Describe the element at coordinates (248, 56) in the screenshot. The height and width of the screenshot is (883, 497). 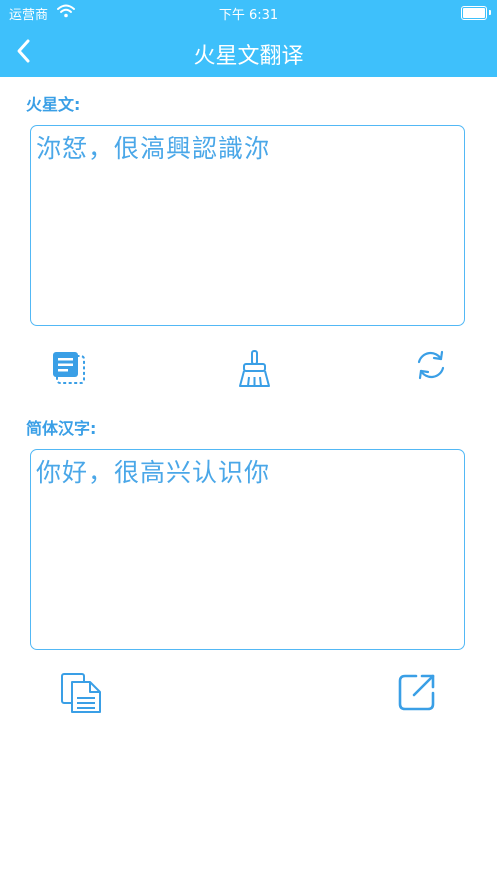
I see `page-title: 火星文翻译` at that location.